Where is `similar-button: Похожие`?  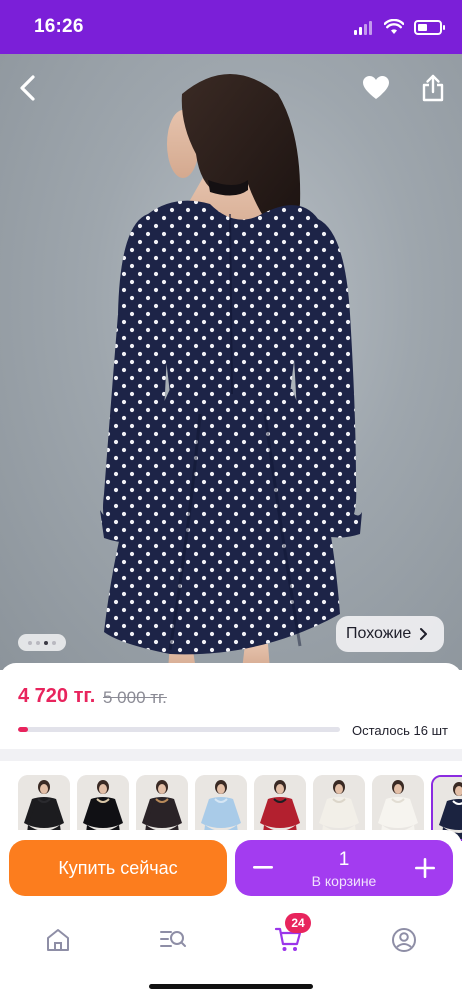 similar-button: Похожие is located at coordinates (390, 634).